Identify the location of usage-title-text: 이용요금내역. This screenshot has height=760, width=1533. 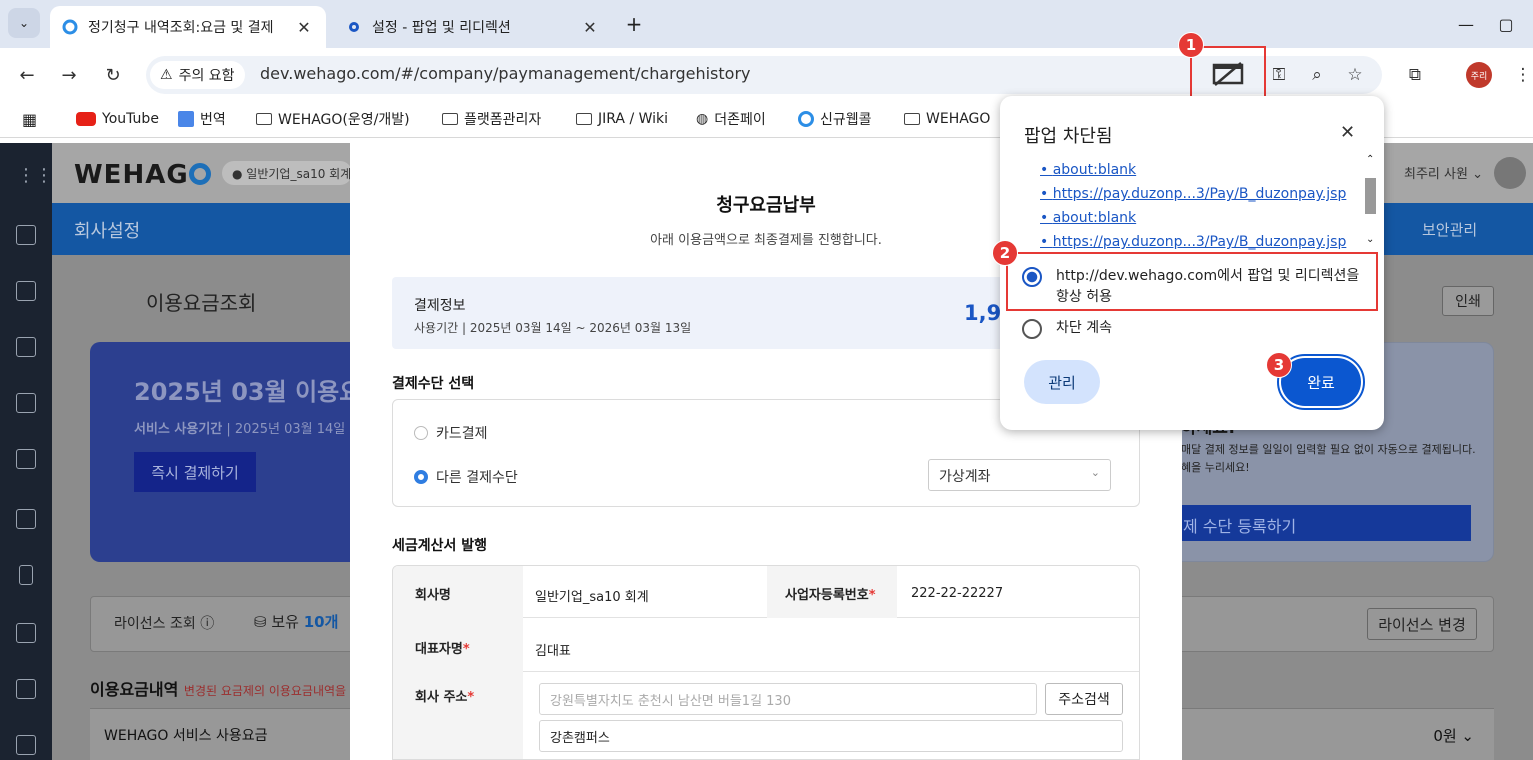
(134, 689).